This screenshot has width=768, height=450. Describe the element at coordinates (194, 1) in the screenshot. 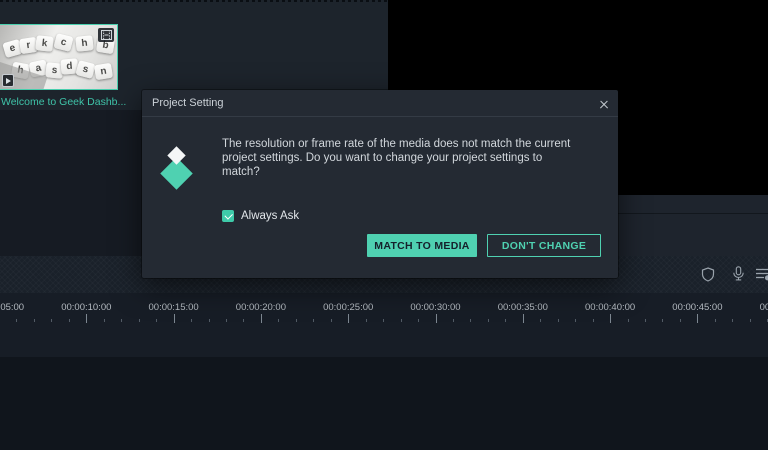

I see `panel-top-dashed-border` at that location.